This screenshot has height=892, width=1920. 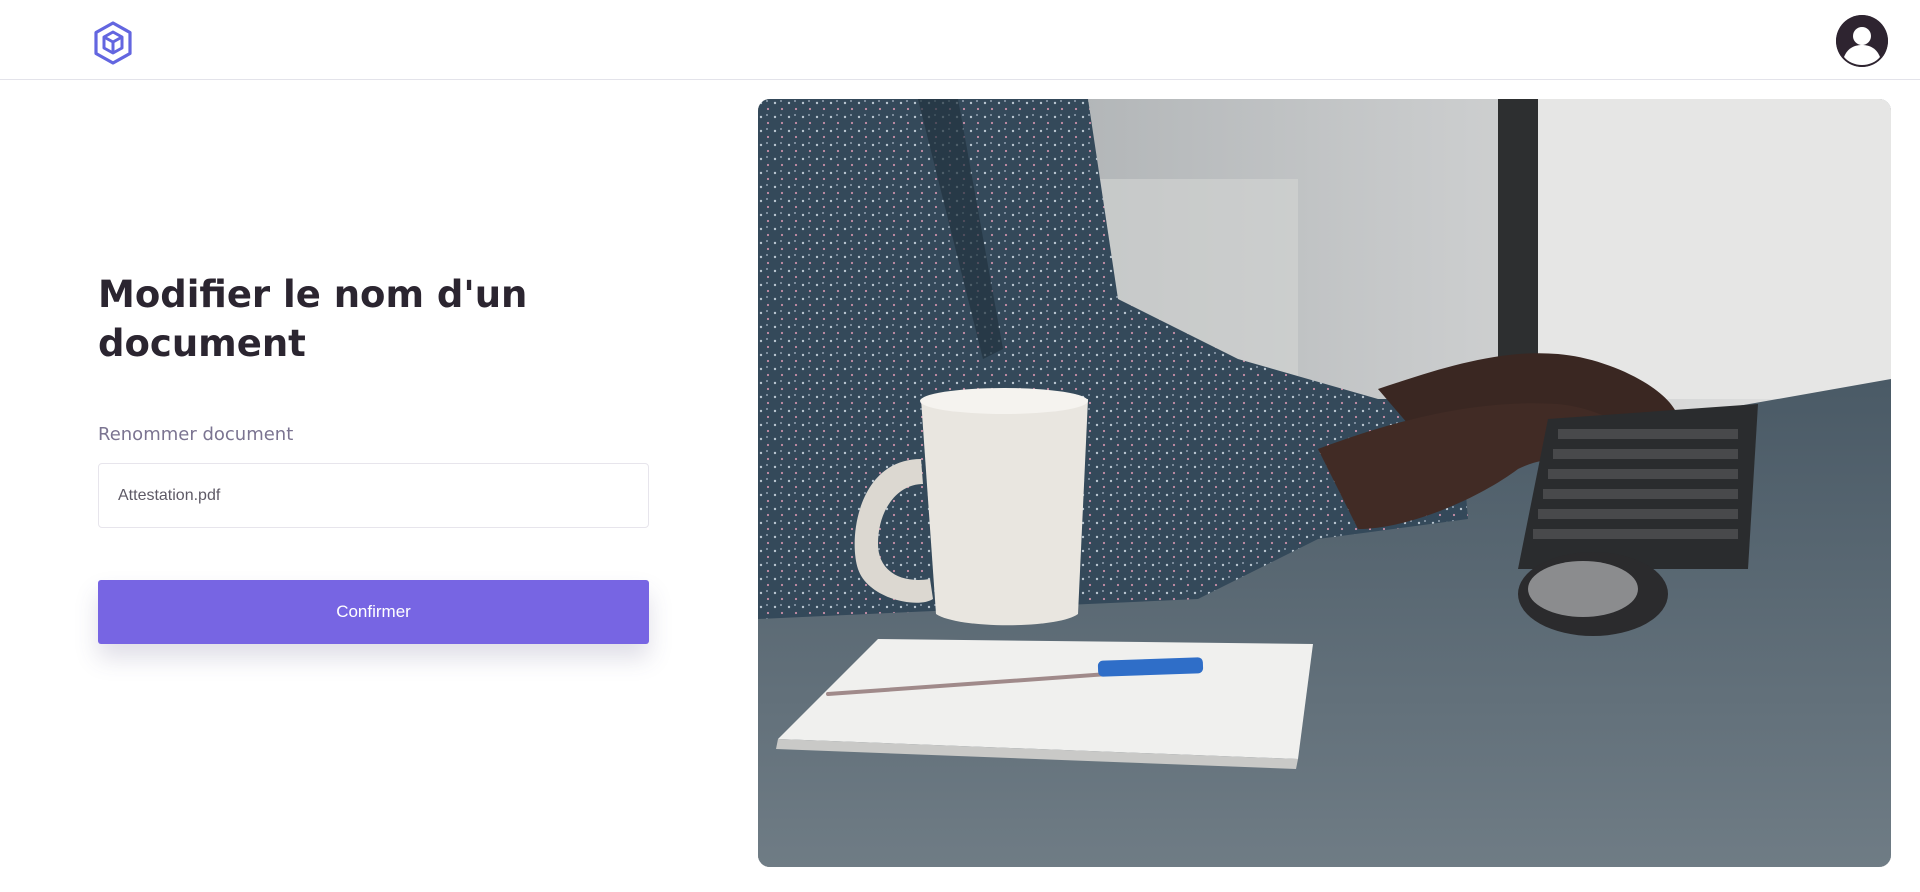 I want to click on app-logo-icon, so click(x=113, y=43).